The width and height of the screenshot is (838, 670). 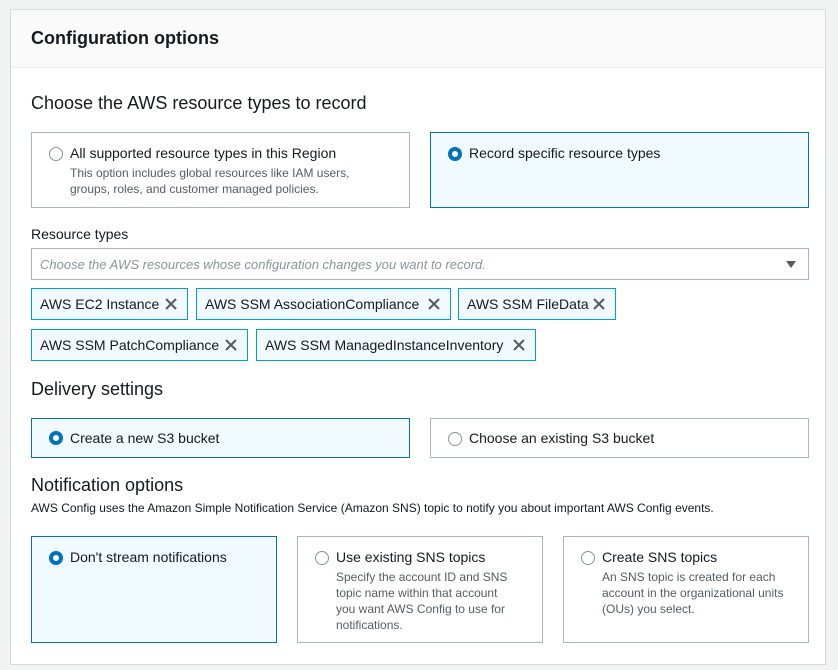 I want to click on description-line: topic name within that account, so click(x=417, y=593).